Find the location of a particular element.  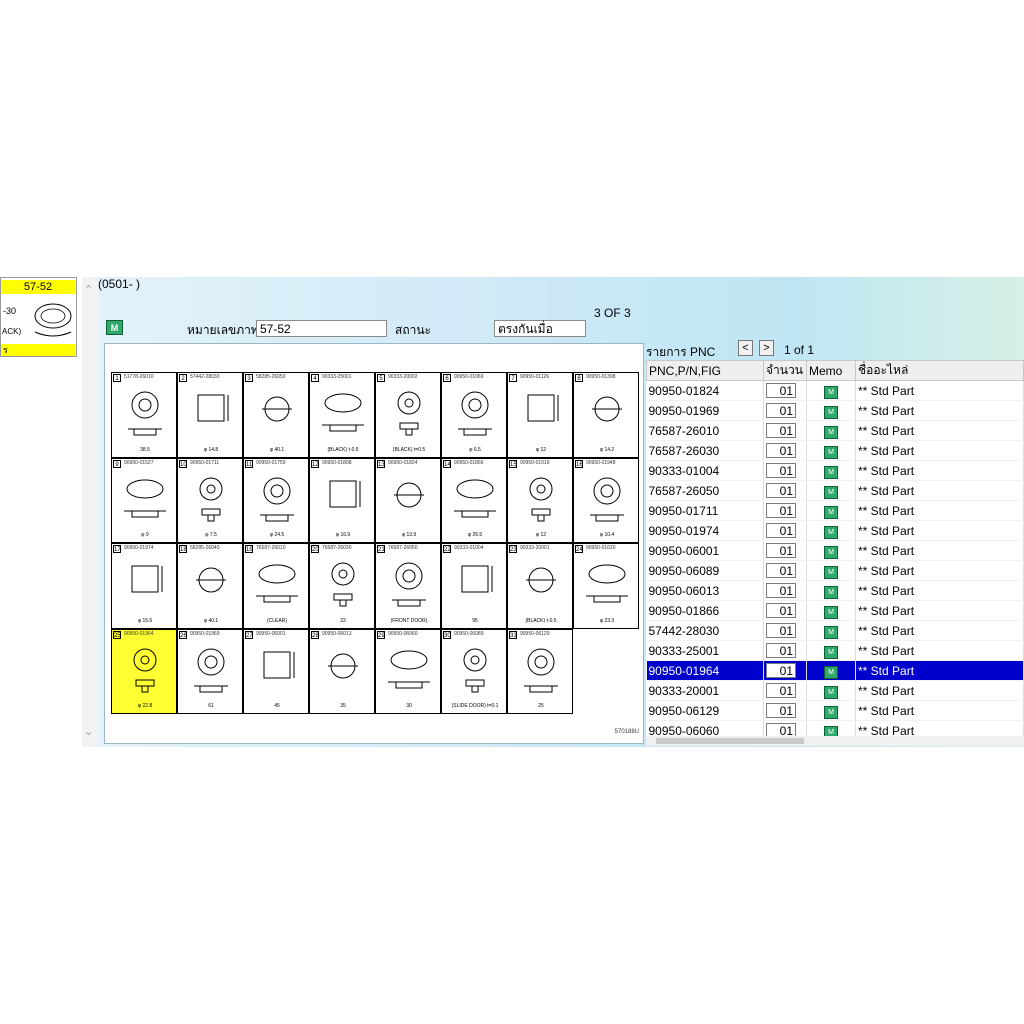

diagram-cell: 2 57442-28030 φ 14.8 is located at coordinates (210, 415).